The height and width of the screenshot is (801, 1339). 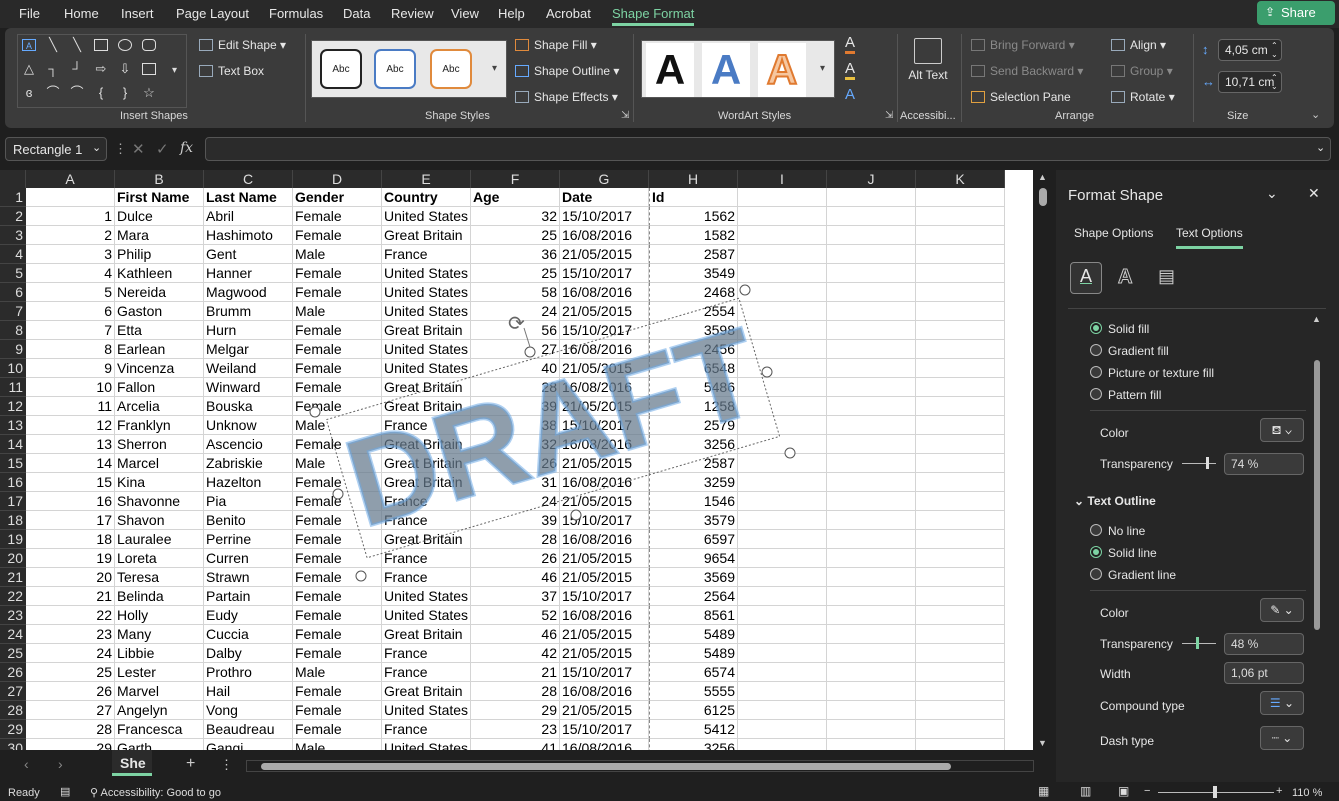 What do you see at coordinates (1043, 791) in the screenshot?
I see `normal-view-icon: ▦` at bounding box center [1043, 791].